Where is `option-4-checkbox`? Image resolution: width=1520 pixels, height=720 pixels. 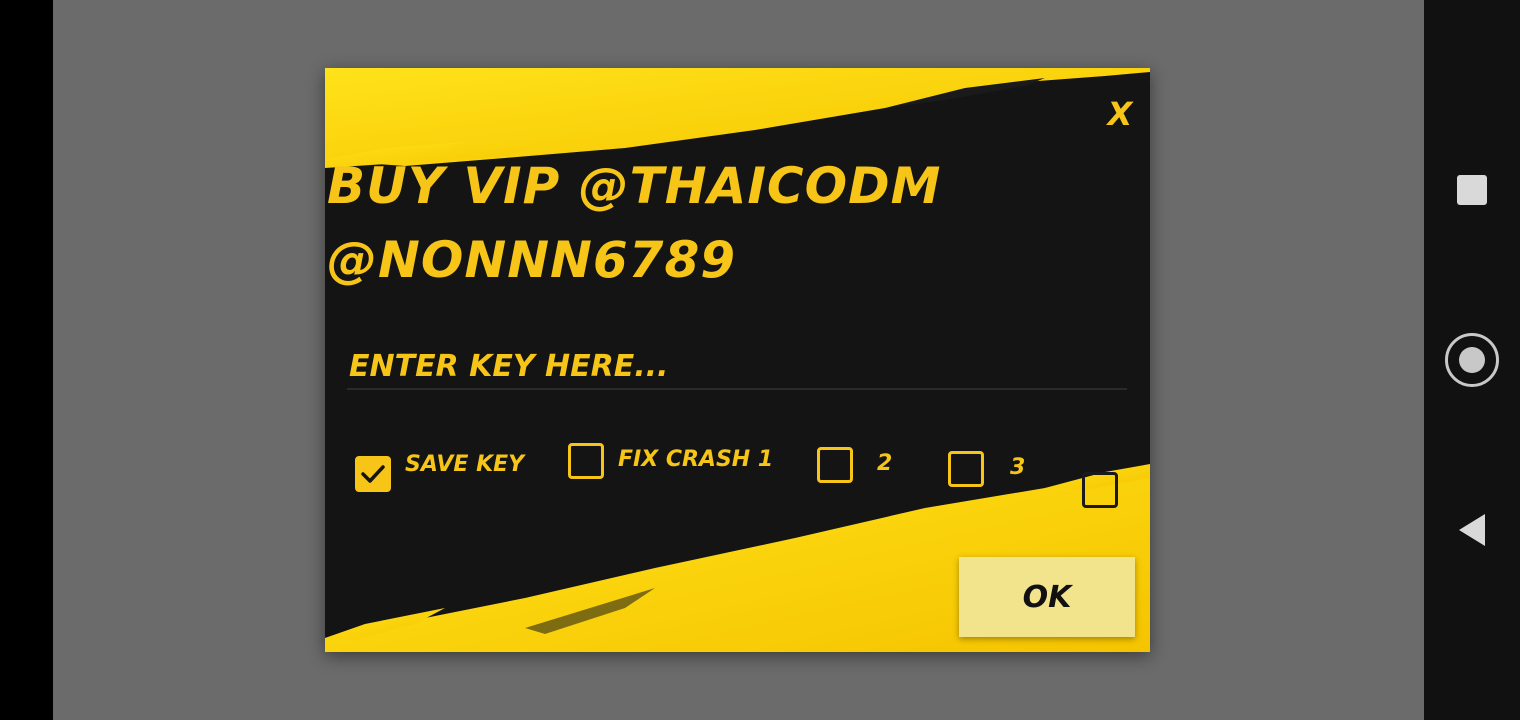 option-4-checkbox is located at coordinates (1100, 490).